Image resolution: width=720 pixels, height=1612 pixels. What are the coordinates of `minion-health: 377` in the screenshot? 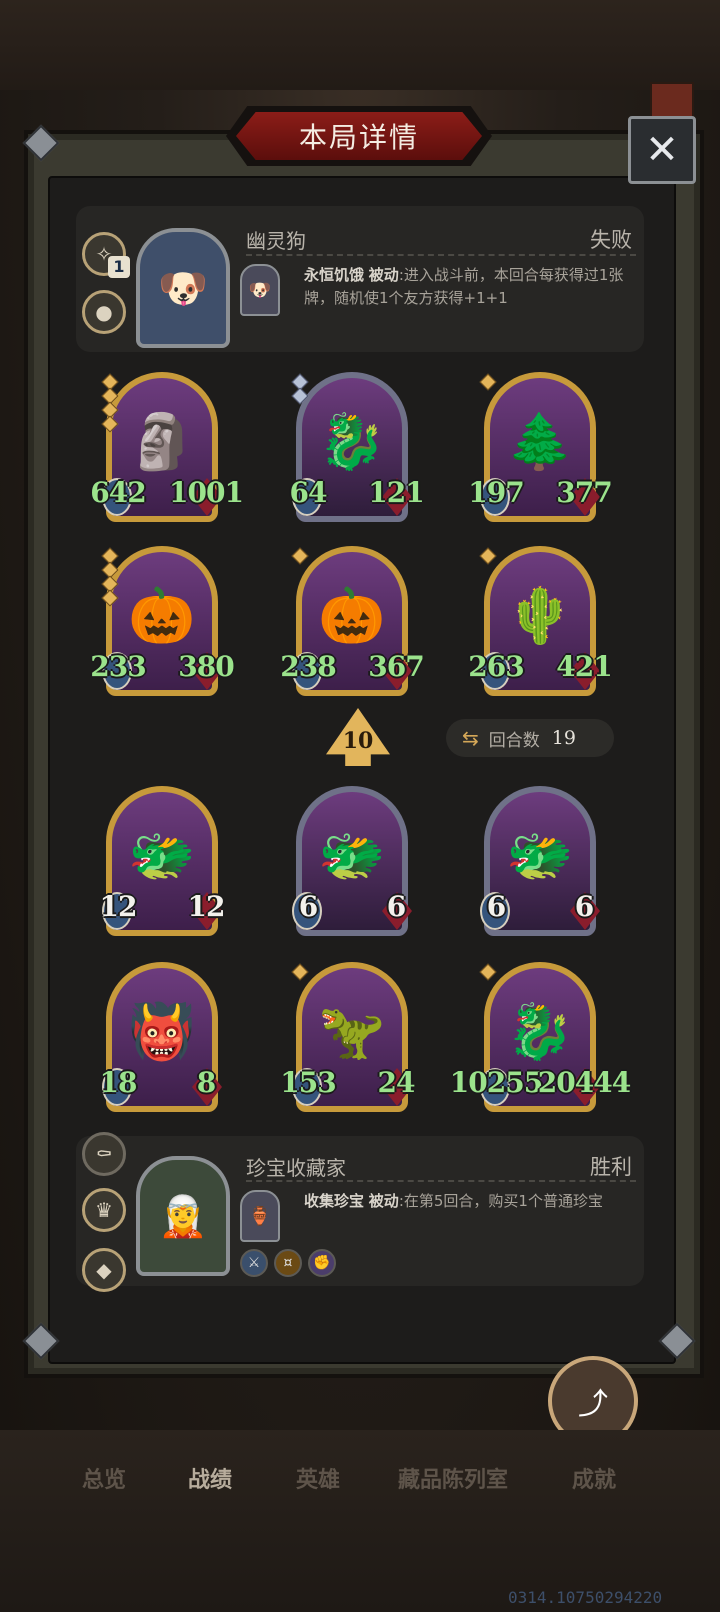 It's located at (584, 492).